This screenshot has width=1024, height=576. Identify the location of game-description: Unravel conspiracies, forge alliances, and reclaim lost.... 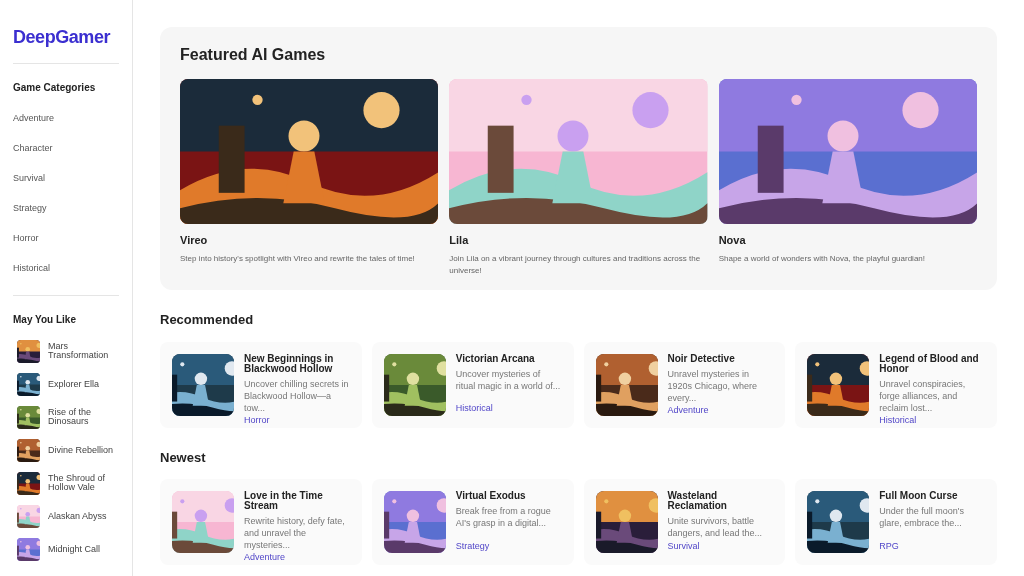
(923, 395).